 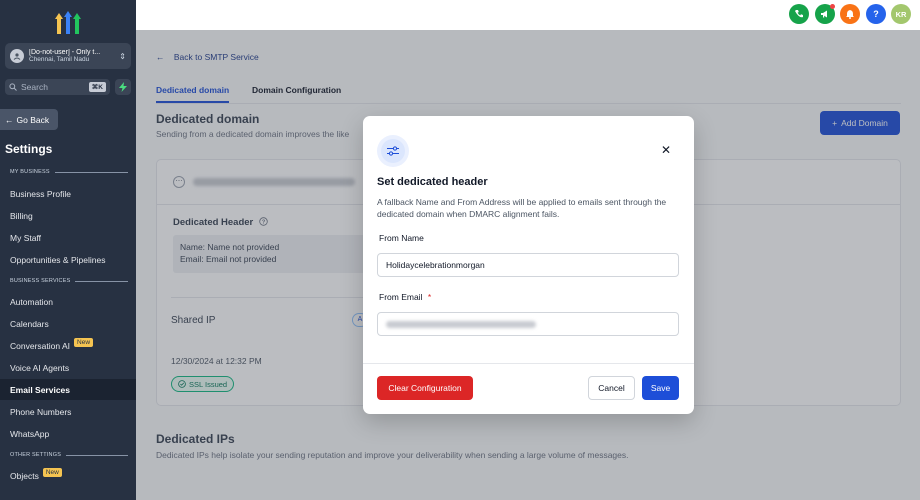 I want to click on sidebar-item-calendars: Calendars, so click(x=68, y=323).